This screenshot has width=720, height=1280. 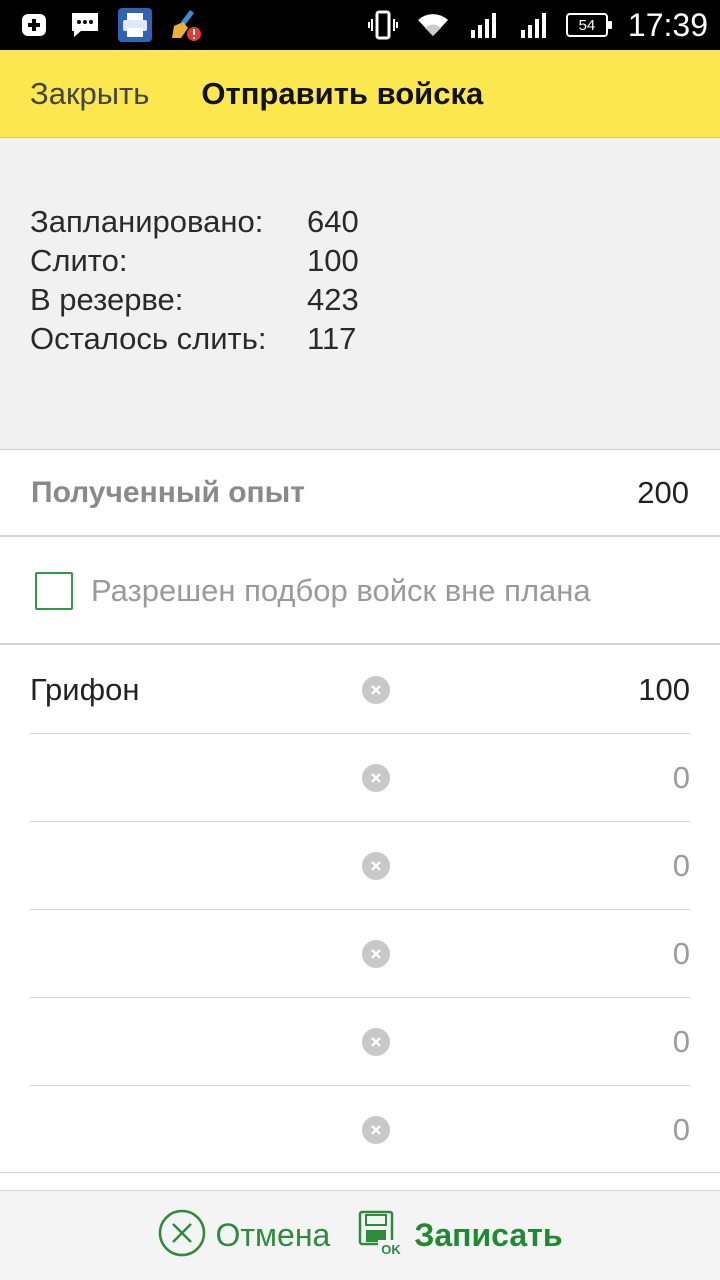 I want to click on stat-value: 117, so click(x=332, y=338).